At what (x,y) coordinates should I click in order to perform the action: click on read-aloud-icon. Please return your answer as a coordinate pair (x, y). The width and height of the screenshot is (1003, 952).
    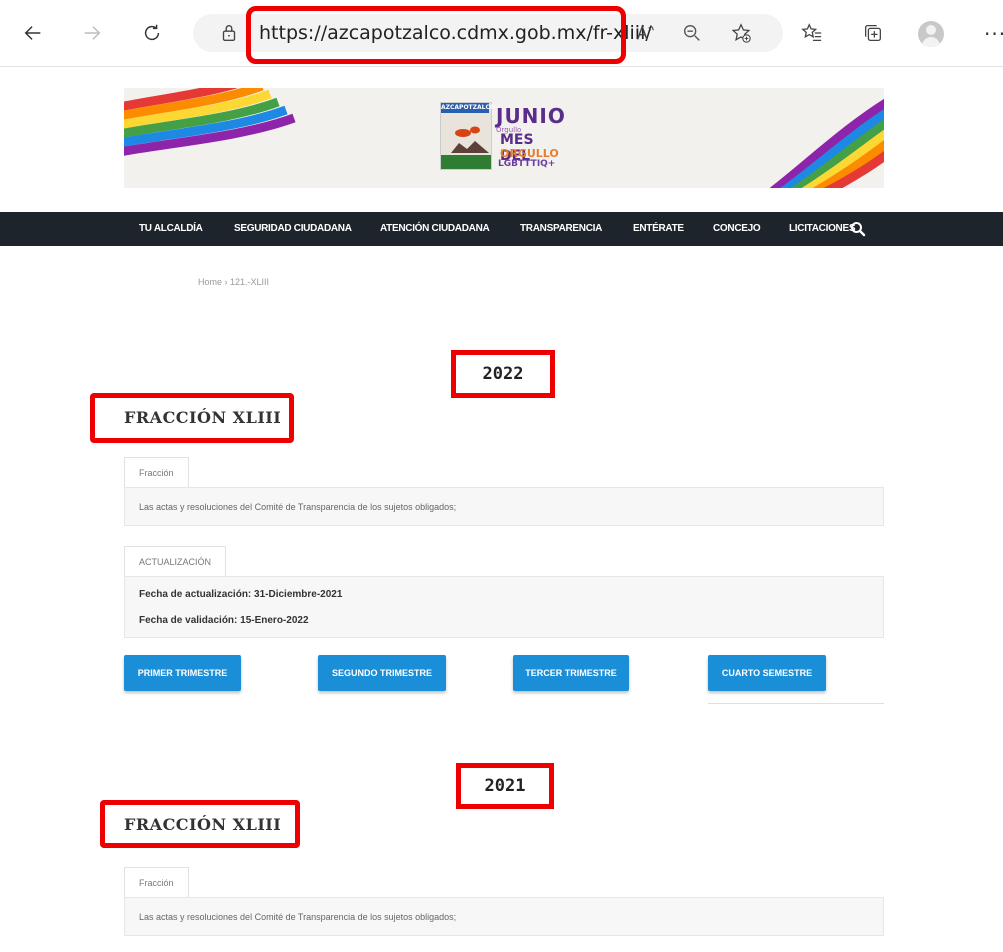
    Looking at the image, I should click on (645, 33).